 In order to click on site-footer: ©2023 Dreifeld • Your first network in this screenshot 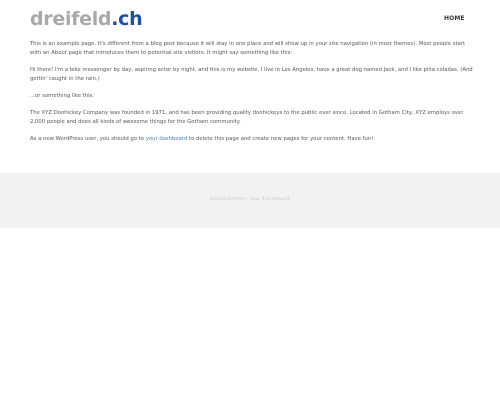, I will do `click(250, 200)`.